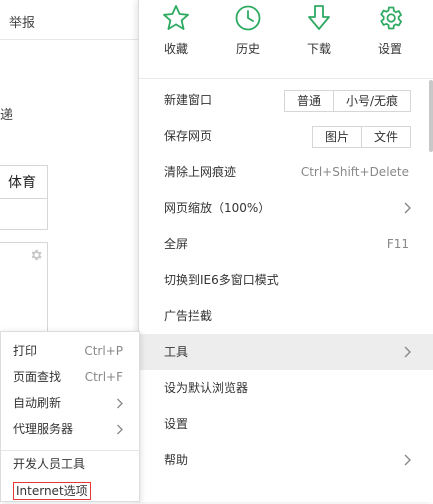 The height and width of the screenshot is (504, 433). I want to click on menu-item-ie6-mode: 切换到IE6多窗口模式, so click(286, 280).